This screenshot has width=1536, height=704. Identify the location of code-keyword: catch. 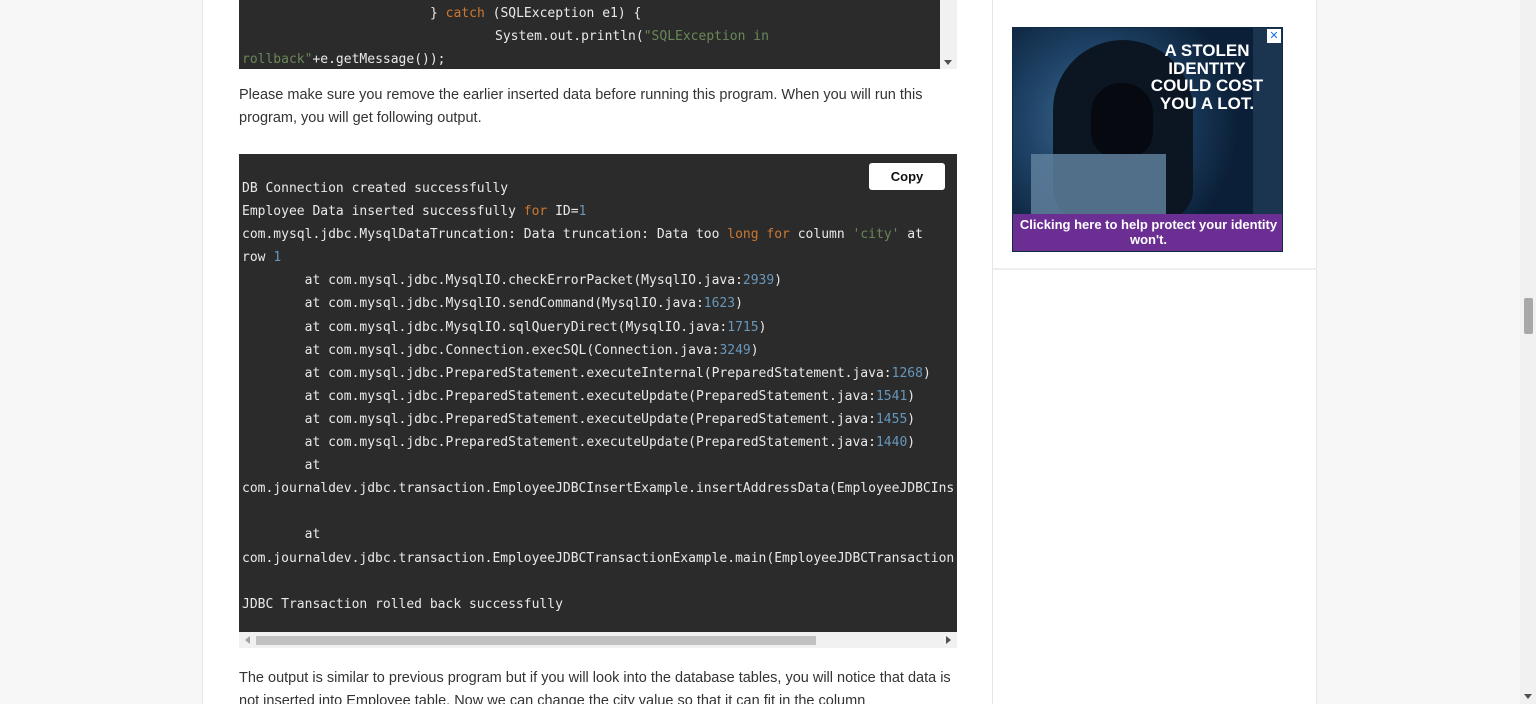
(465, 13).